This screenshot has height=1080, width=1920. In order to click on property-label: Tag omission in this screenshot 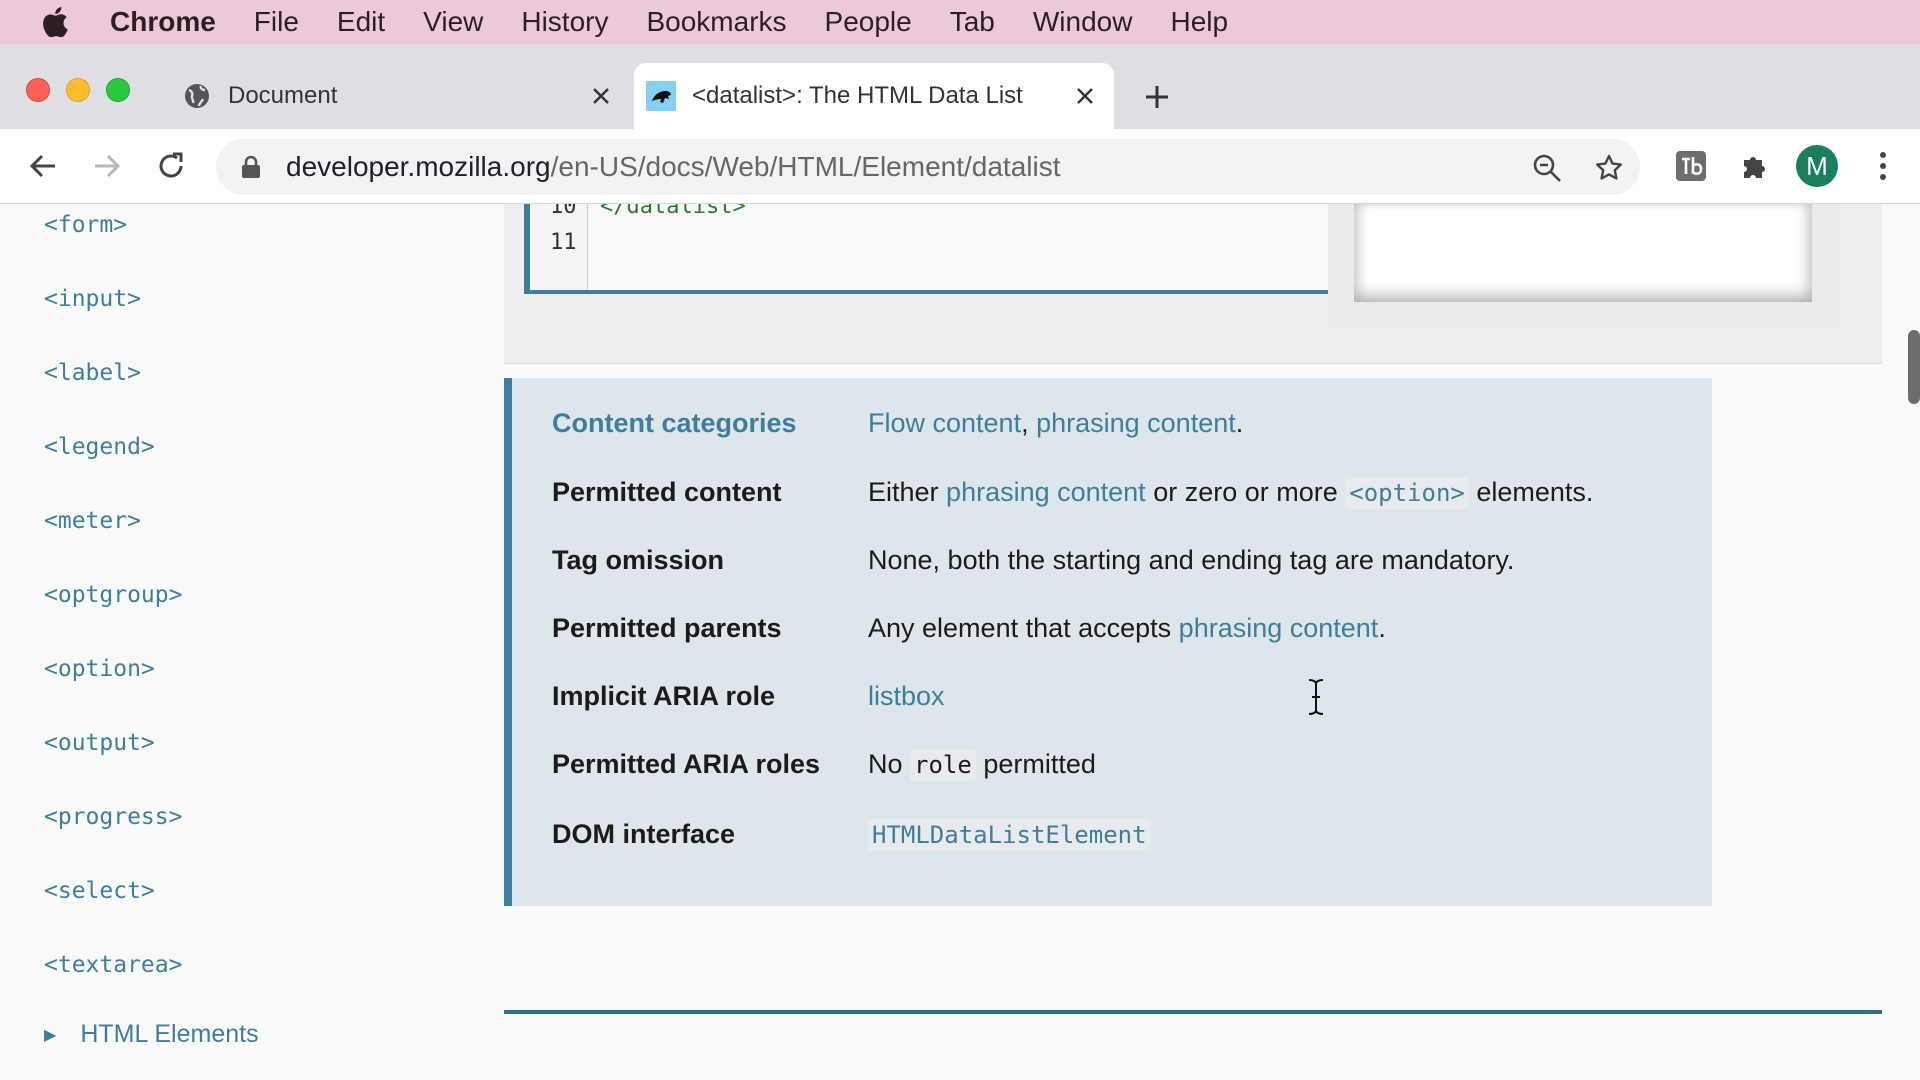, I will do `click(638, 560)`.